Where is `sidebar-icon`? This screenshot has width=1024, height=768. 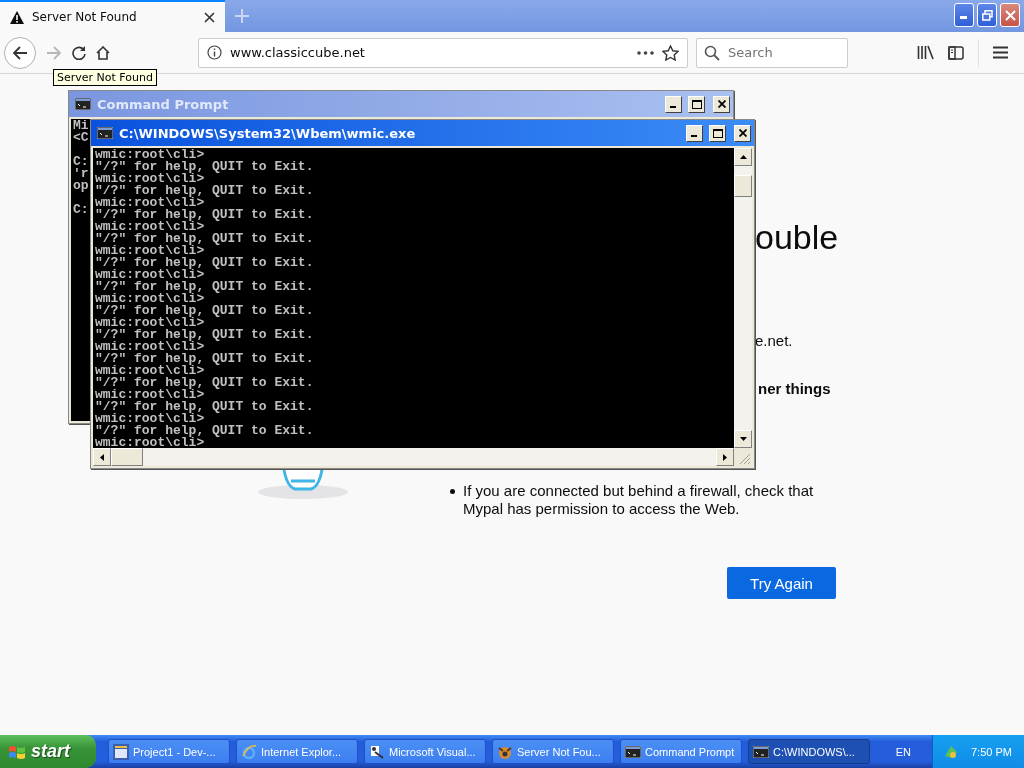
sidebar-icon is located at coordinates (956, 52).